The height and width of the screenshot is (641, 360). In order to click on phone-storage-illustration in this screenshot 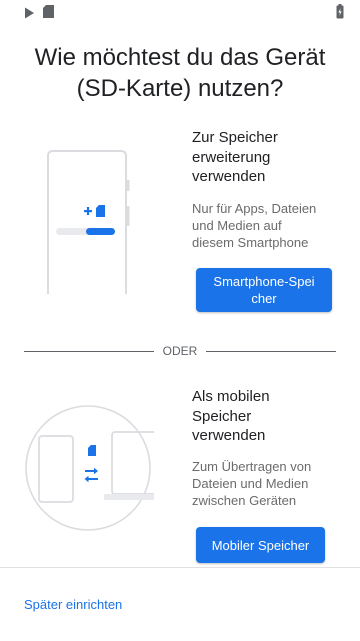, I will do `click(90, 223)`.